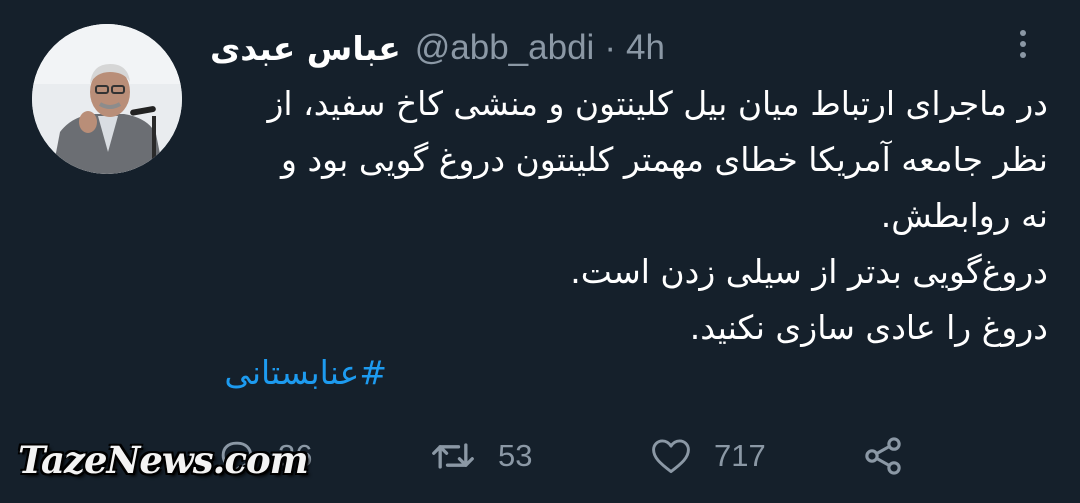 This screenshot has height=503, width=1080. What do you see at coordinates (964, 215) in the screenshot?
I see `tweet-text-line: نه روابطش.` at bounding box center [964, 215].